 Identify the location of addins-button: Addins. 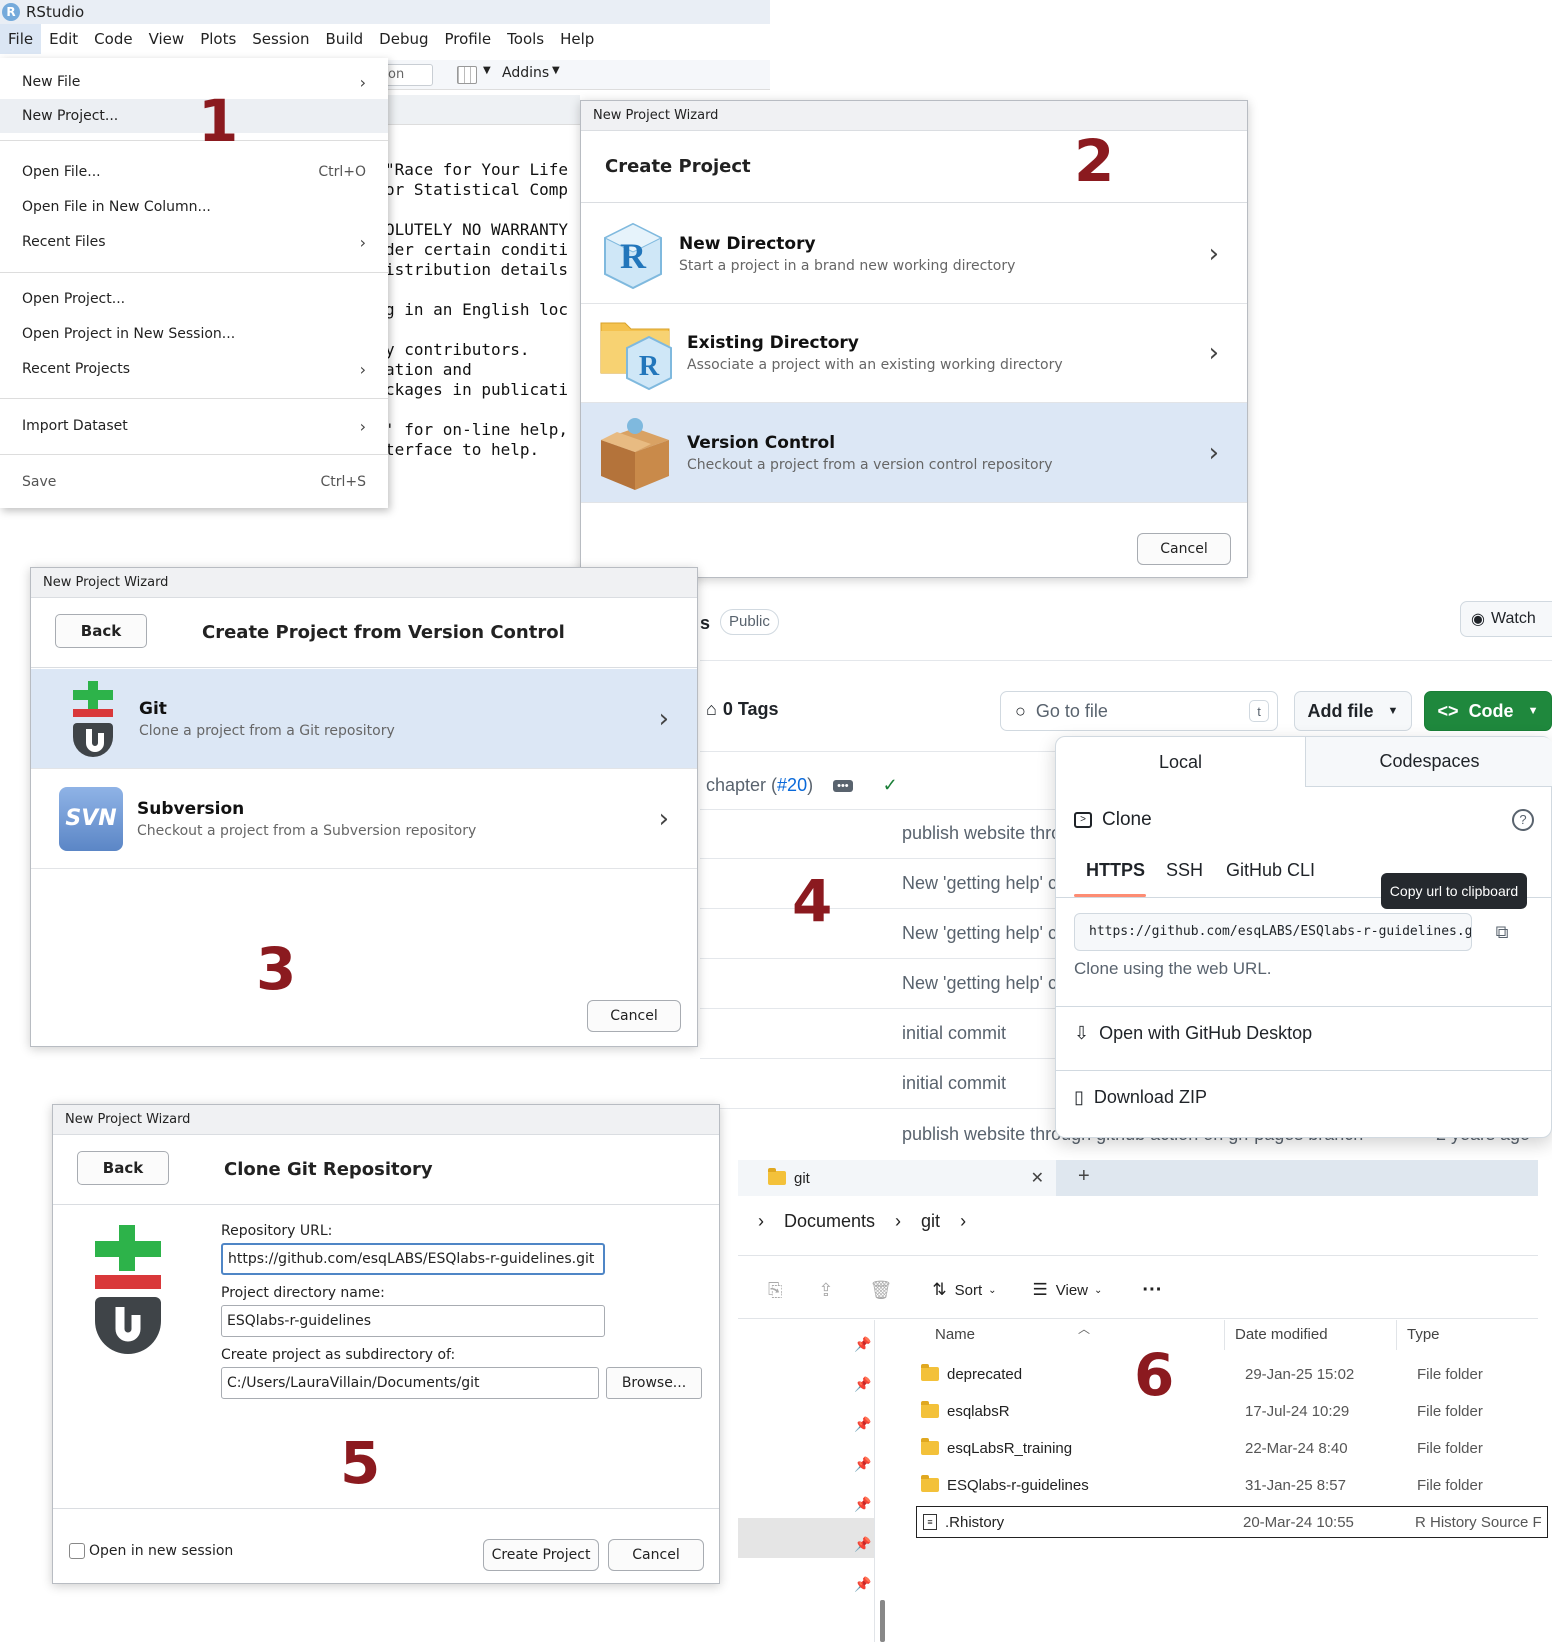
(525, 73).